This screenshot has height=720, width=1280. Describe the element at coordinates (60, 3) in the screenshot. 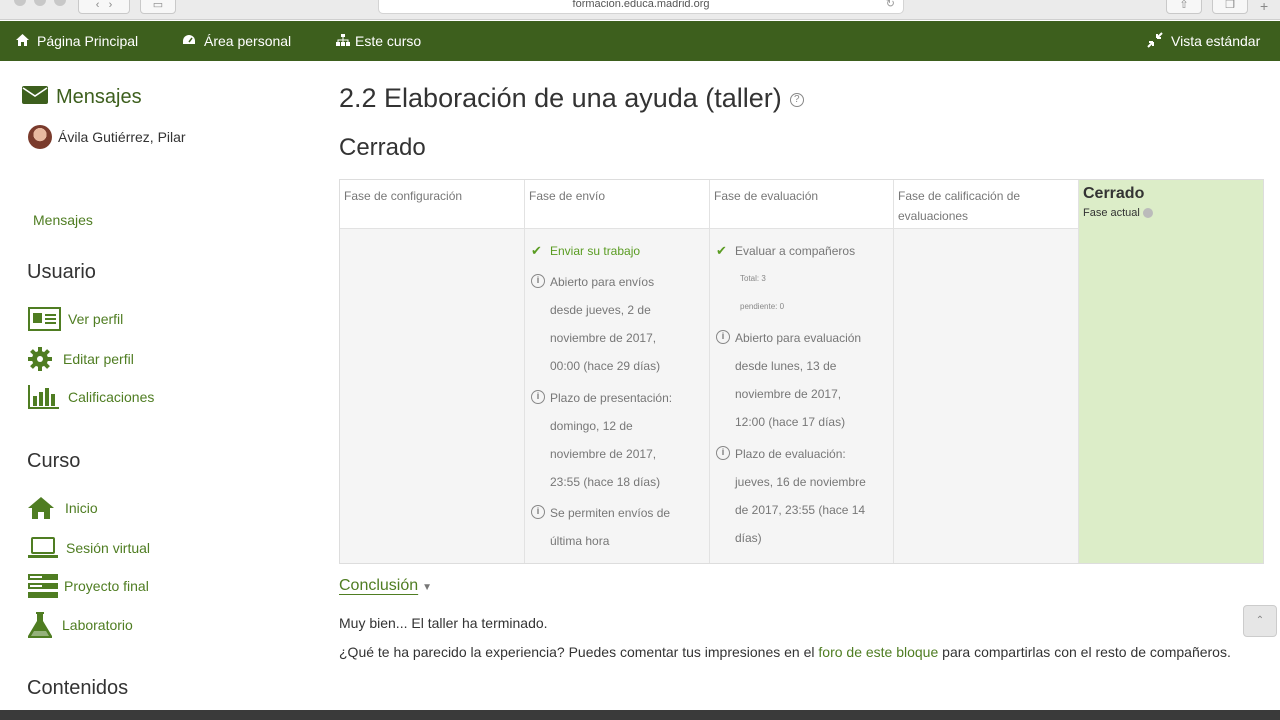

I see `zoom-window-button` at that location.